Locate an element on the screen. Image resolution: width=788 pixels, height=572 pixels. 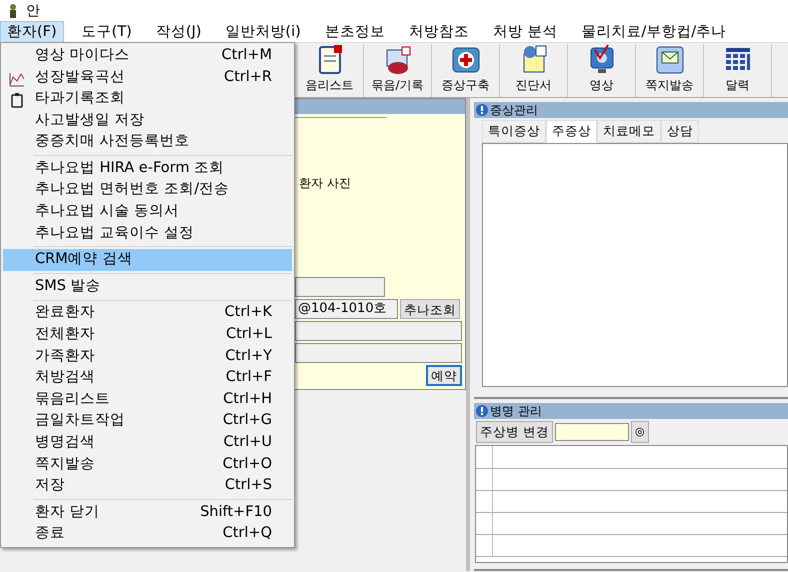
menu-item-label: 영상 마이다스 is located at coordinates (82, 55).